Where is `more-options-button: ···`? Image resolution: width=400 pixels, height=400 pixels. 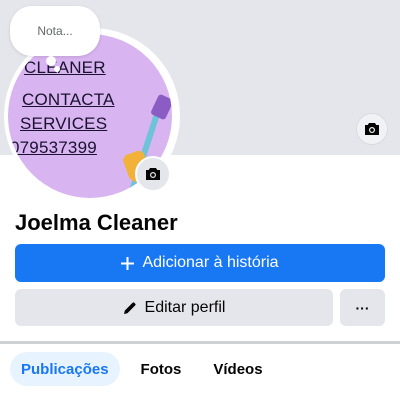
more-options-button: ··· is located at coordinates (362, 307).